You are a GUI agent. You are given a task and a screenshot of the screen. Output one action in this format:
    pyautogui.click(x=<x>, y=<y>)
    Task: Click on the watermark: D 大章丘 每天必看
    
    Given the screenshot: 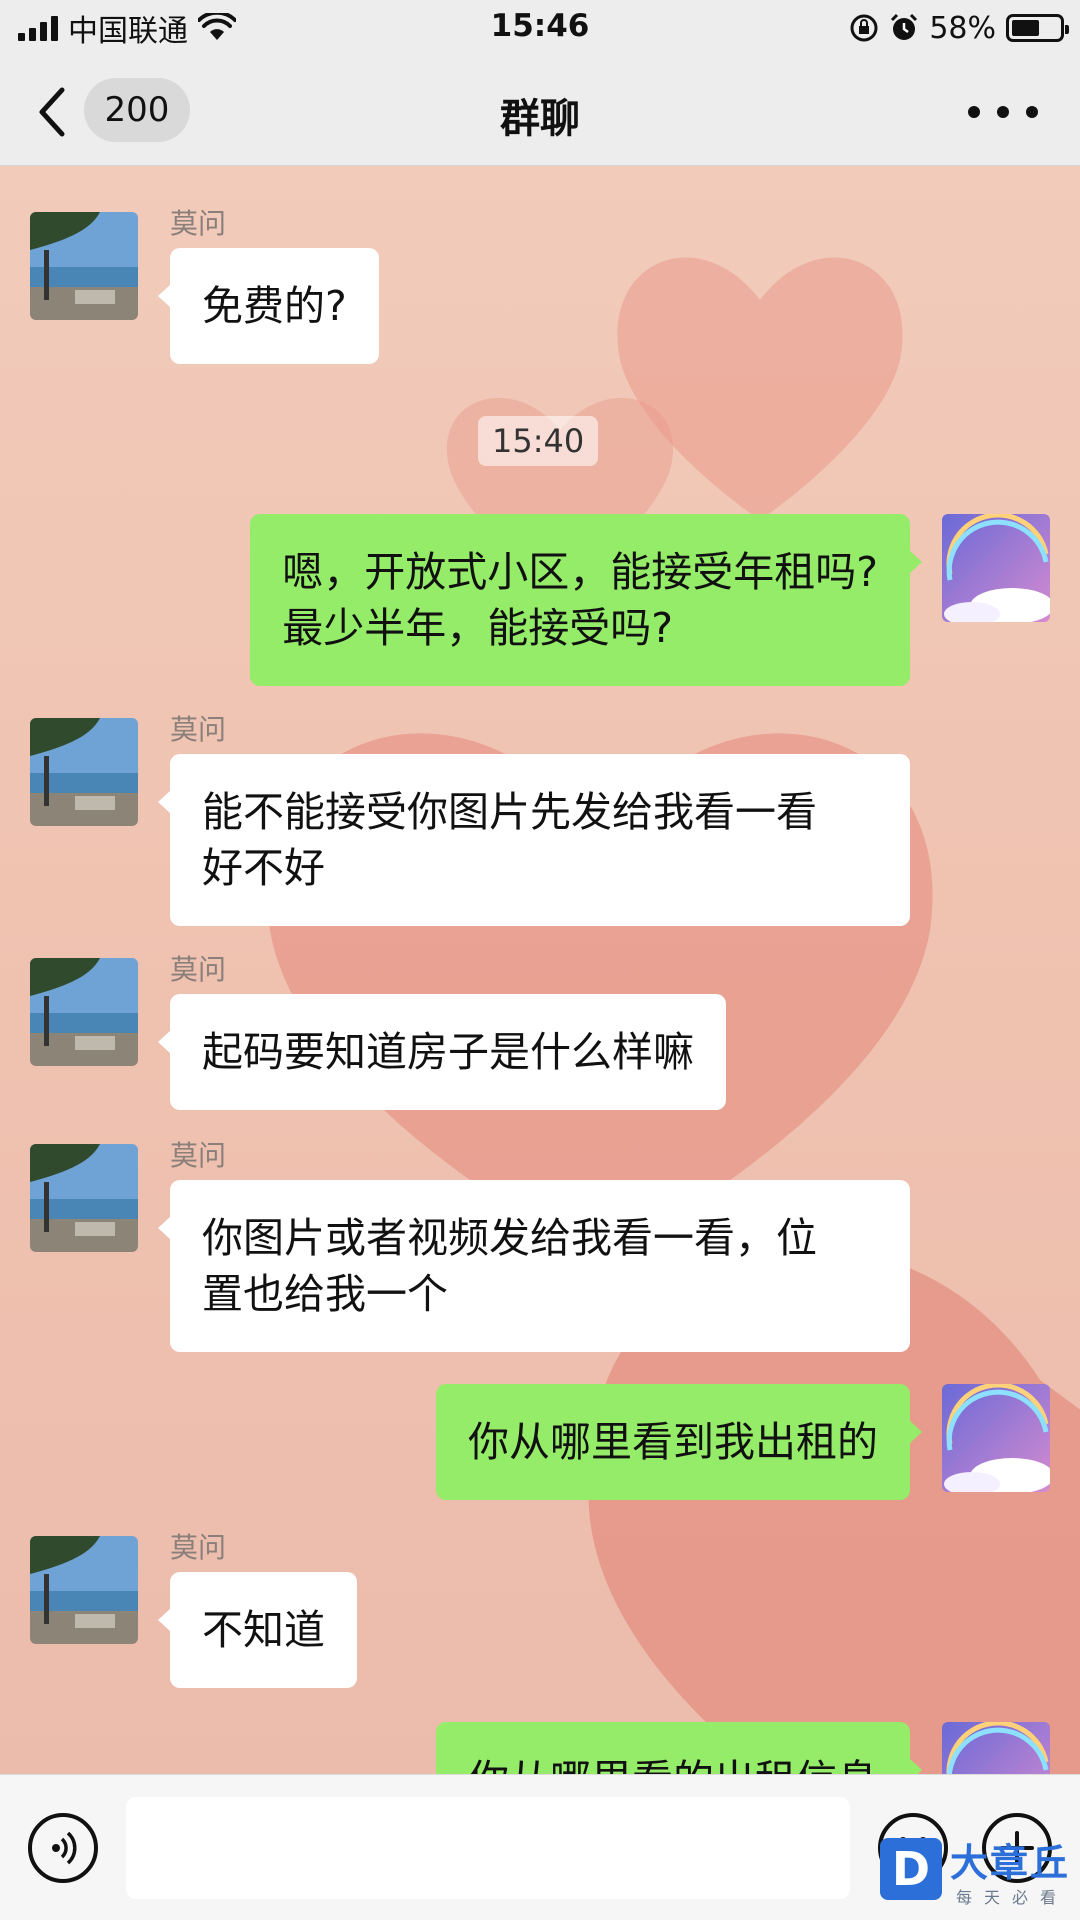 What is the action you would take?
    pyautogui.click(x=980, y=1873)
    